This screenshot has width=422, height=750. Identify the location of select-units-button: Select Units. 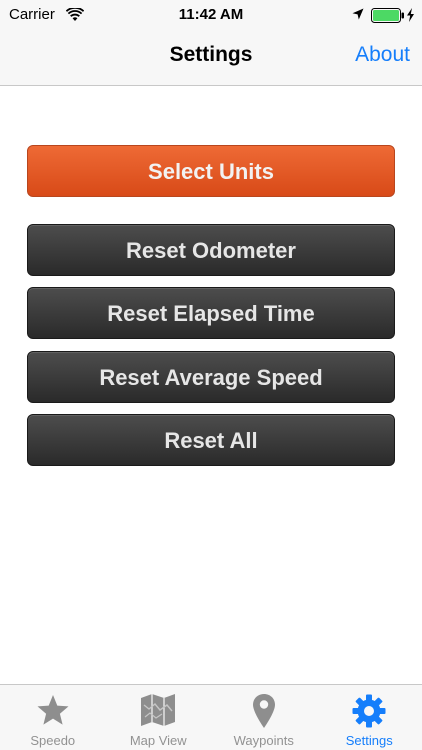
(211, 171).